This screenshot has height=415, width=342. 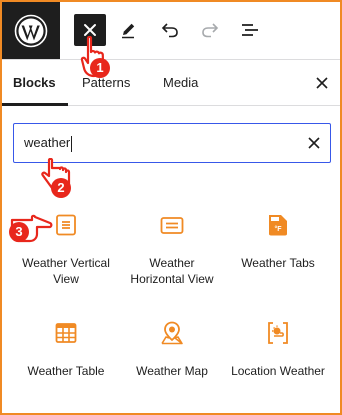 What do you see at coordinates (172, 333) in the screenshot?
I see `map-icon` at bounding box center [172, 333].